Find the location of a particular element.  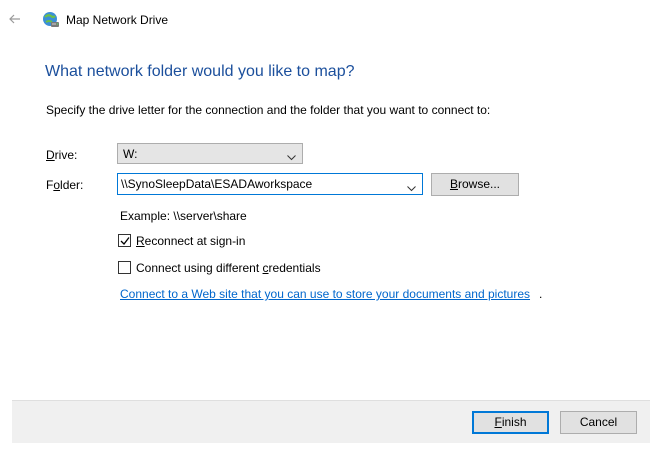

folder-input is located at coordinates (261, 184).